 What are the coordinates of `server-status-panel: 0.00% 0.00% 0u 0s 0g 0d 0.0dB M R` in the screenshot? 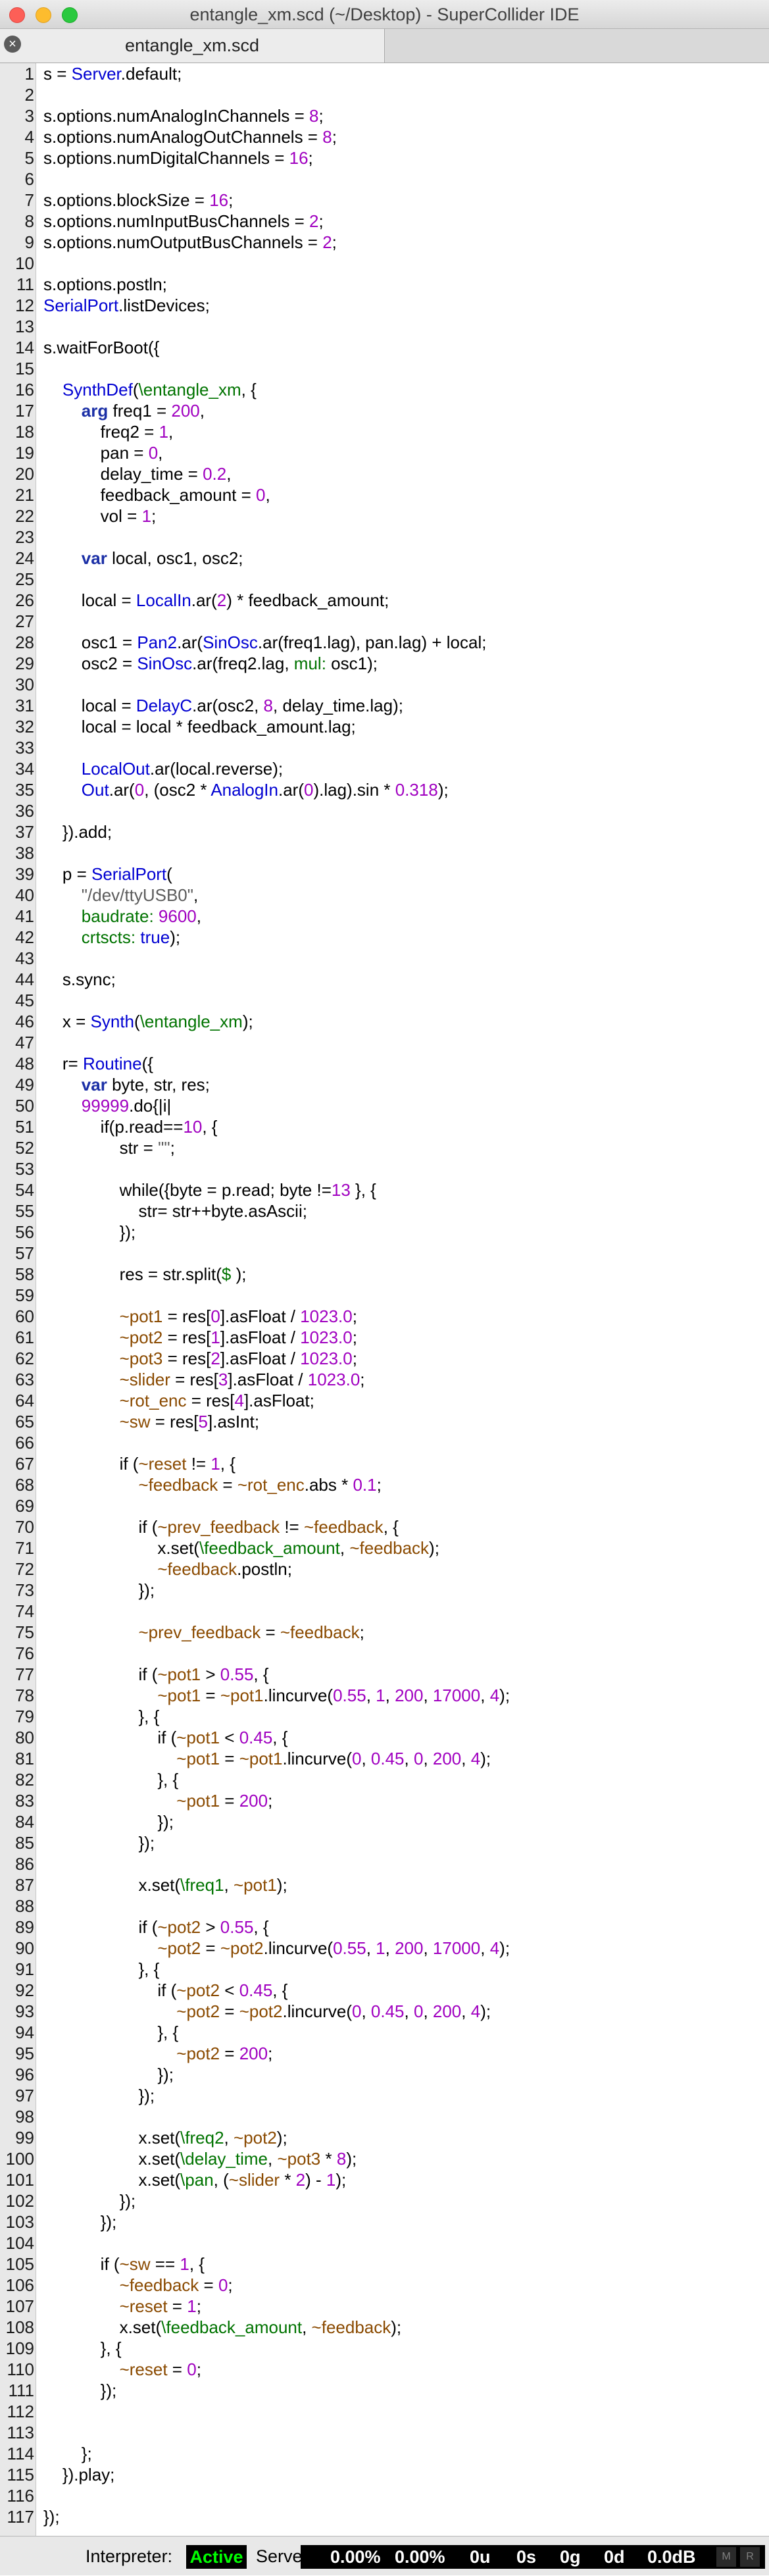 It's located at (533, 2557).